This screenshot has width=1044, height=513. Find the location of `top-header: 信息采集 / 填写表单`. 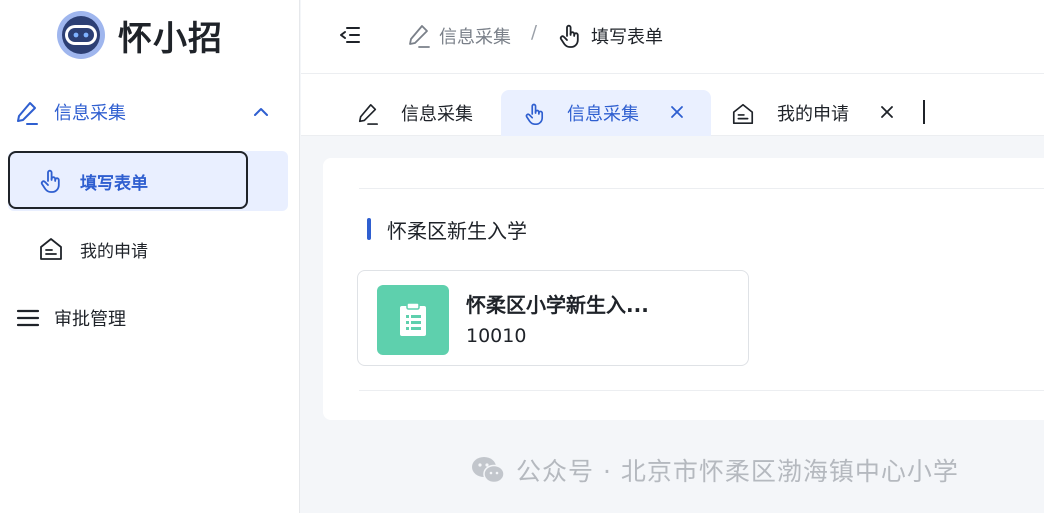

top-header: 信息采集 / 填写表单 is located at coordinates (672, 37).